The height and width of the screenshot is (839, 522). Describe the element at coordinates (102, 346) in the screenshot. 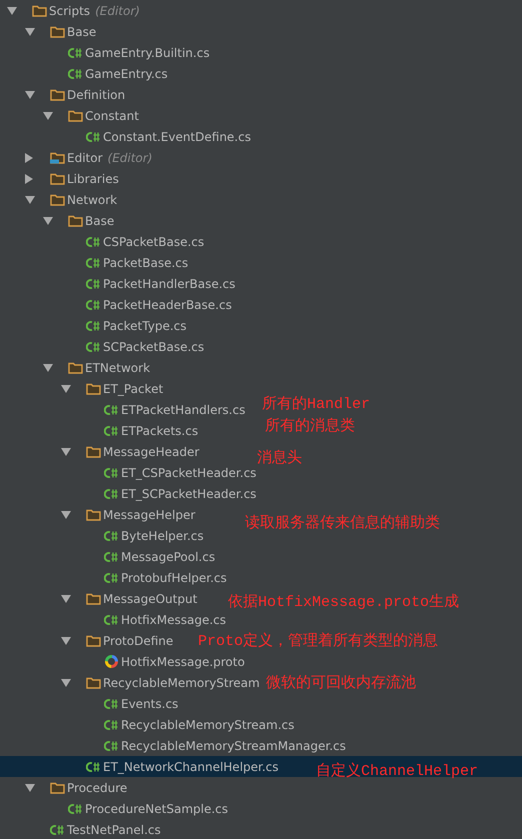

I see `tree-row: SCPacketBase.cs` at that location.